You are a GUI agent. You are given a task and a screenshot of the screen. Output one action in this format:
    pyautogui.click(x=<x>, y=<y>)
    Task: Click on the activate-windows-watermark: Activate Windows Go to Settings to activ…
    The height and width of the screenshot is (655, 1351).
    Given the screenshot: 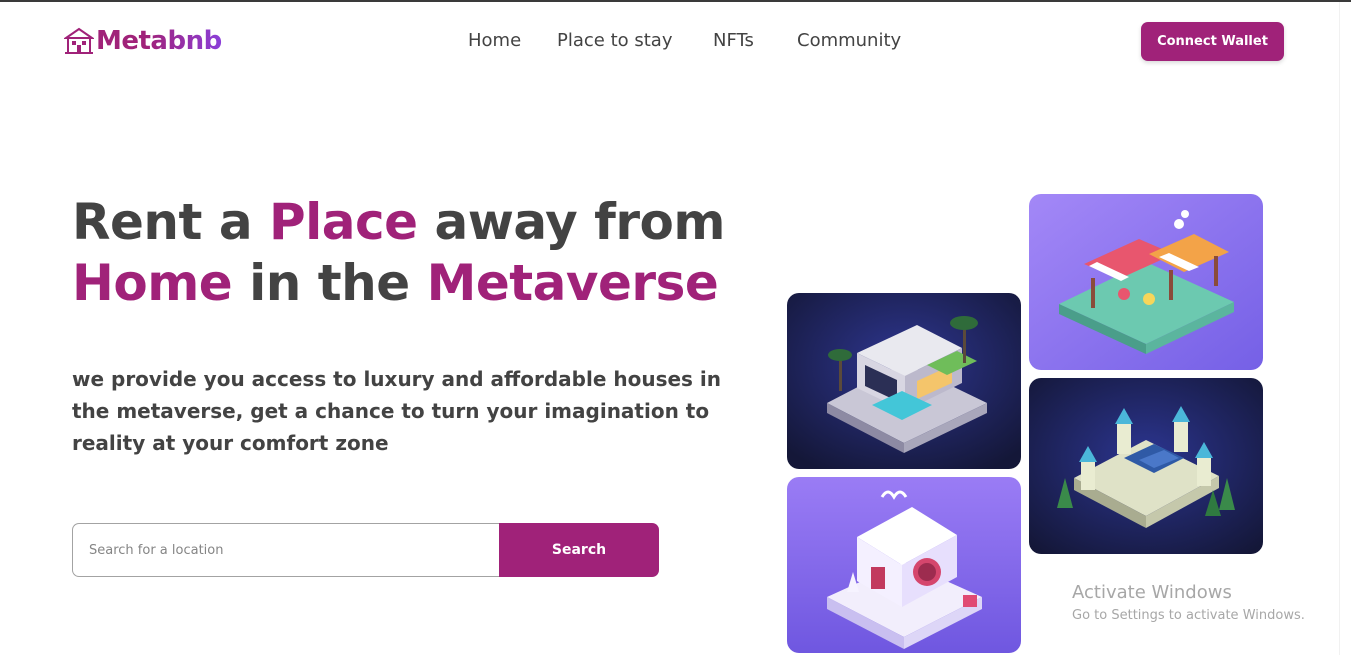 What is the action you would take?
    pyautogui.click(x=1188, y=602)
    